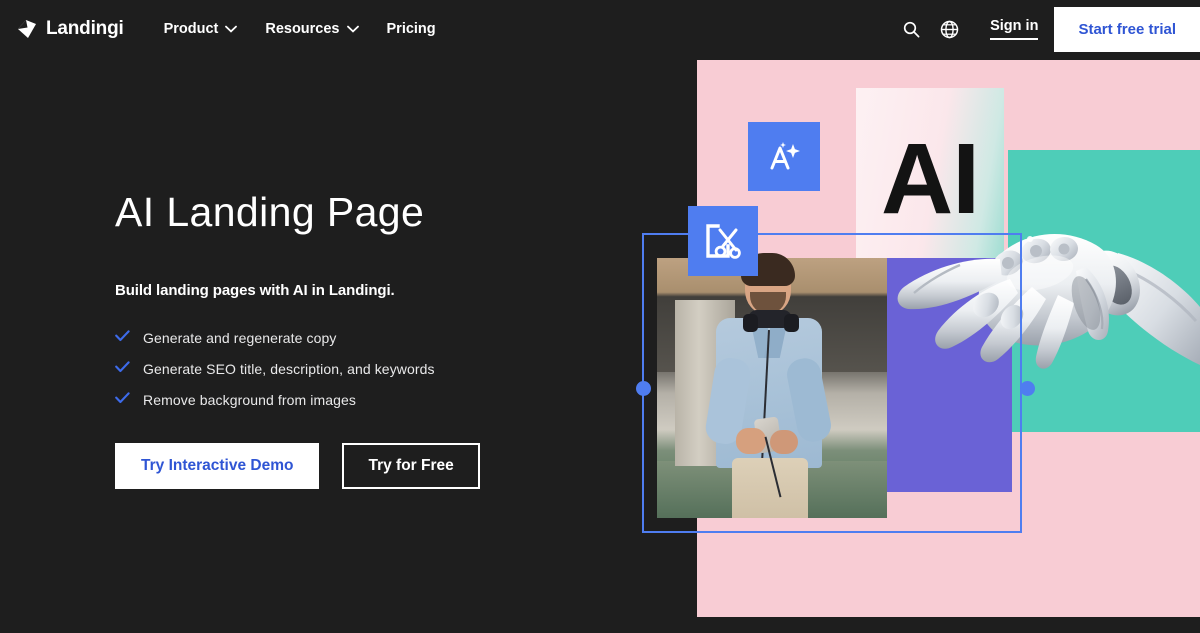  What do you see at coordinates (255, 290) in the screenshot?
I see `hero-subtitle: Build landing pages with AI in Landingi.` at bounding box center [255, 290].